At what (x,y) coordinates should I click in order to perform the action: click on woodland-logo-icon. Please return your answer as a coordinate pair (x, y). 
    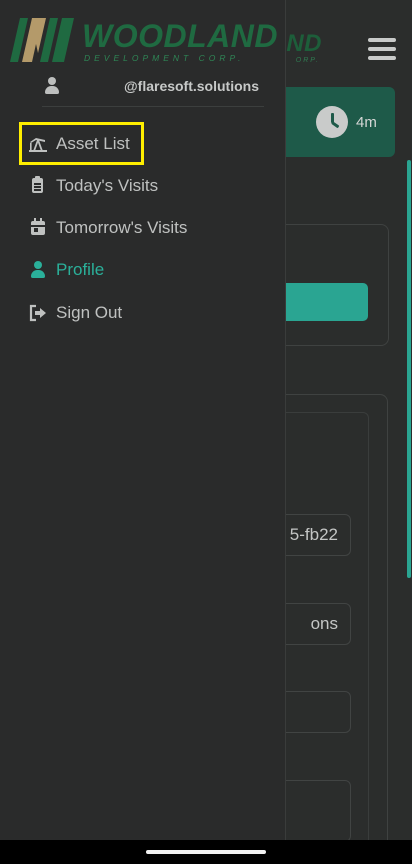
    Looking at the image, I should click on (42, 40).